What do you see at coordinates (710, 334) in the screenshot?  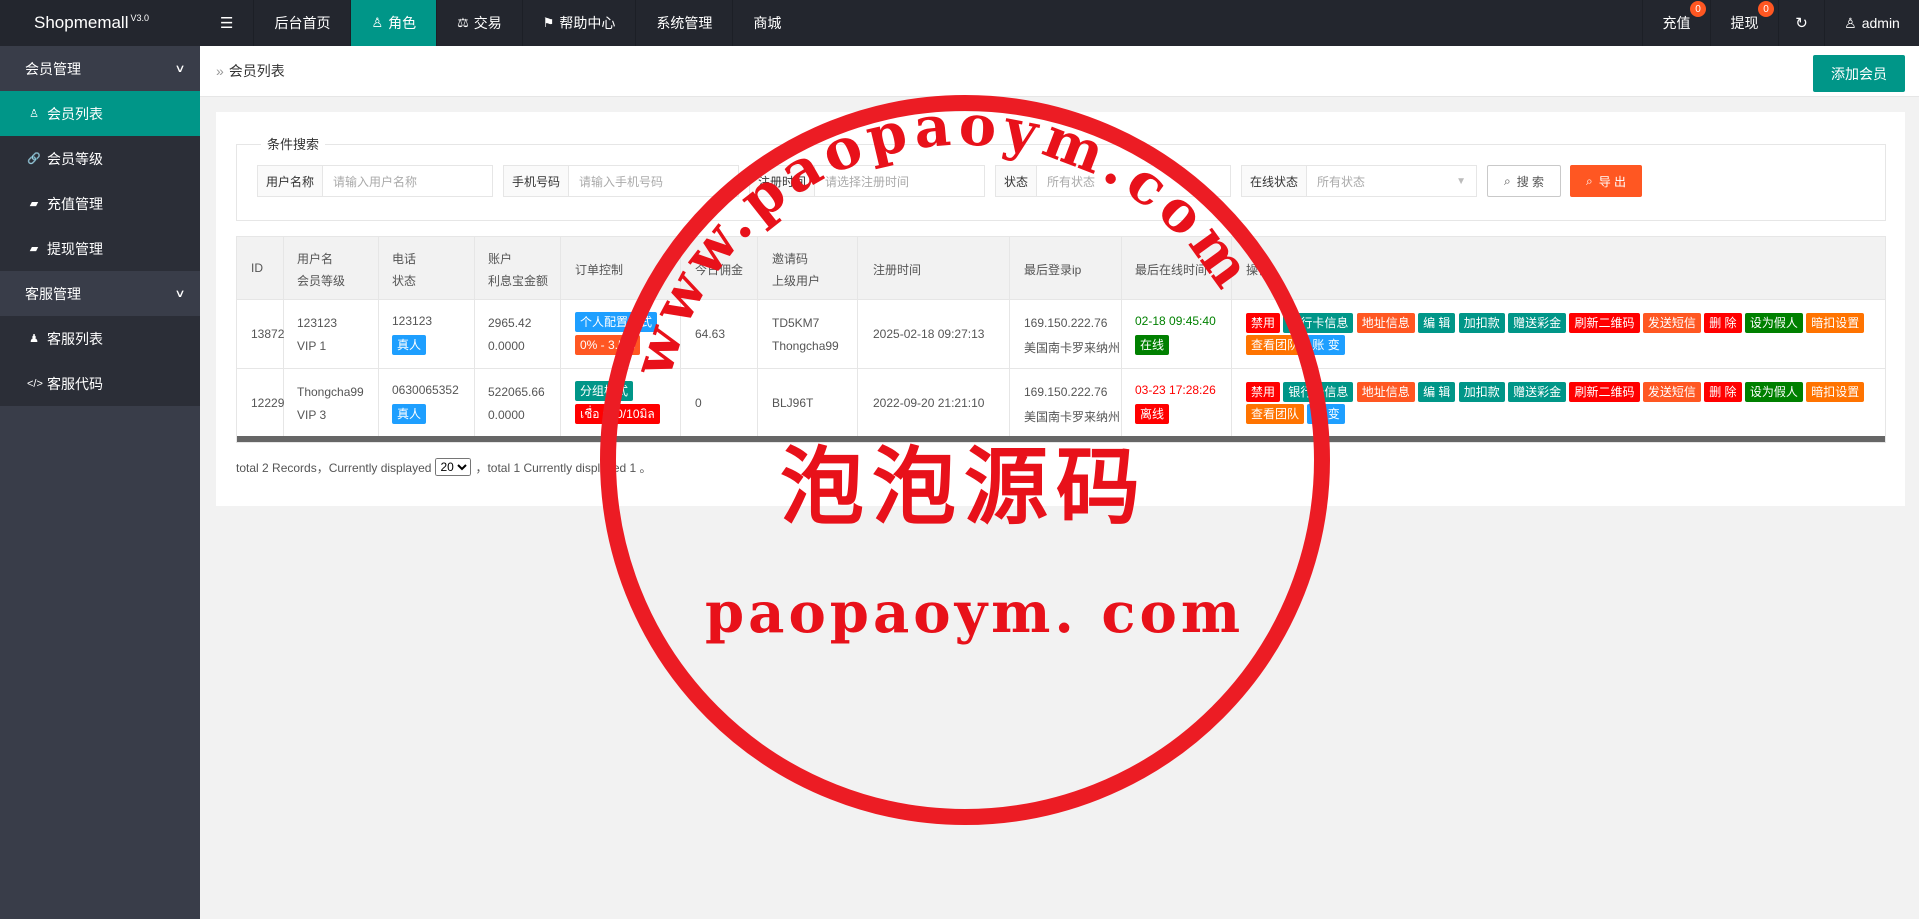 I see `row-today: 64.63` at bounding box center [710, 334].